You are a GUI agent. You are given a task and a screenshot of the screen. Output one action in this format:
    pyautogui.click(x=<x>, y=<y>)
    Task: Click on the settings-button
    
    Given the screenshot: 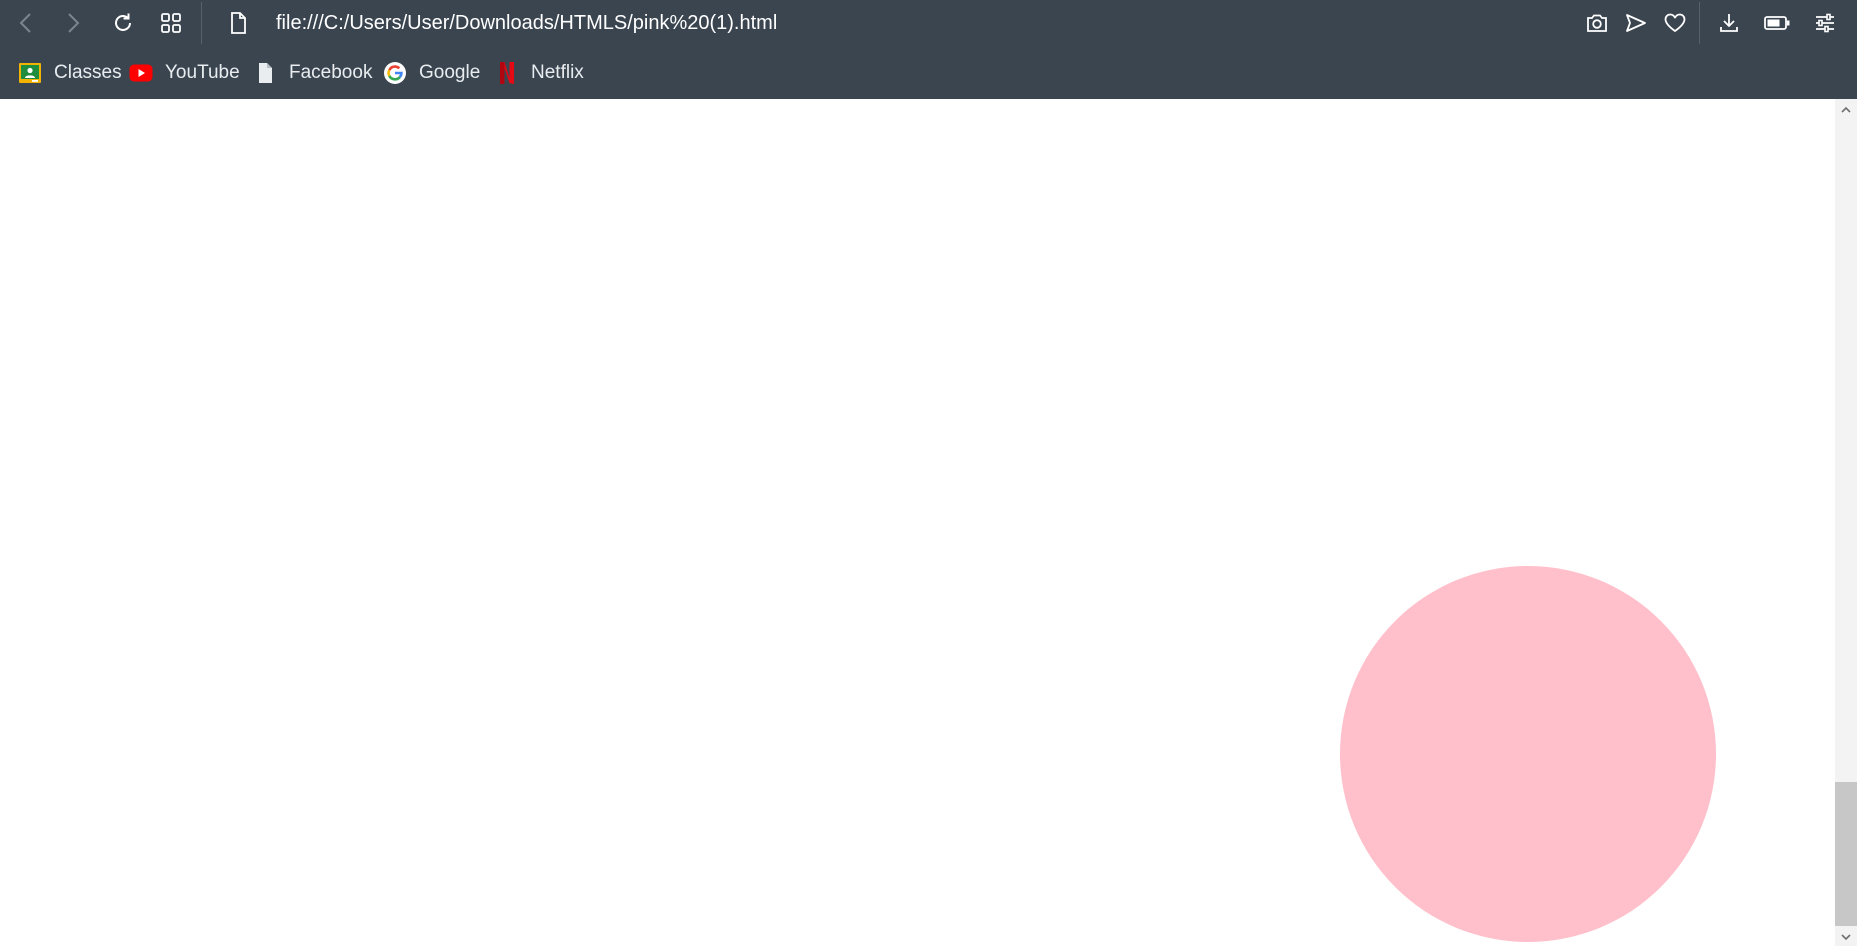 What is the action you would take?
    pyautogui.click(x=1825, y=23)
    